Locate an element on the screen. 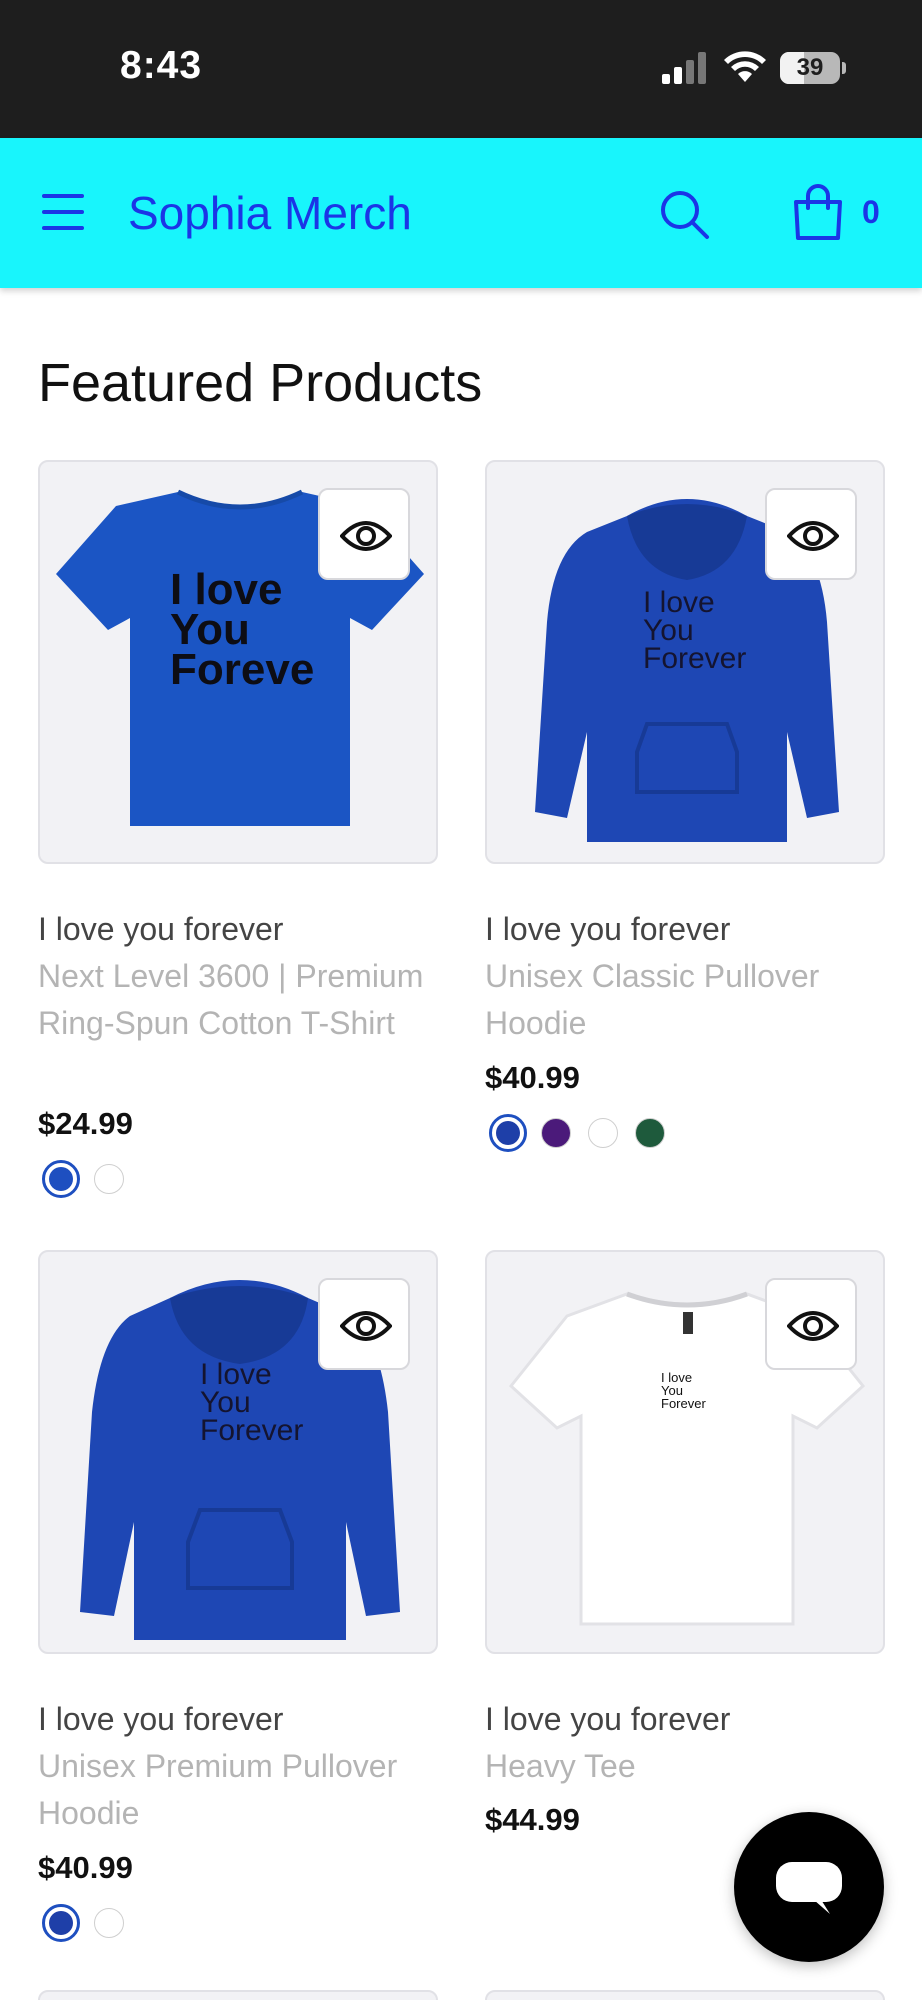 This screenshot has width=922, height=2000. cart-count: 0 is located at coordinates (871, 212).